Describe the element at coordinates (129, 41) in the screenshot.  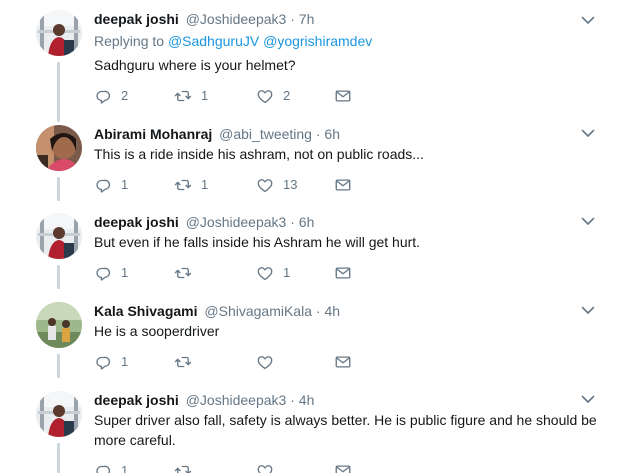
I see `replying-to-label: Replying to` at that location.